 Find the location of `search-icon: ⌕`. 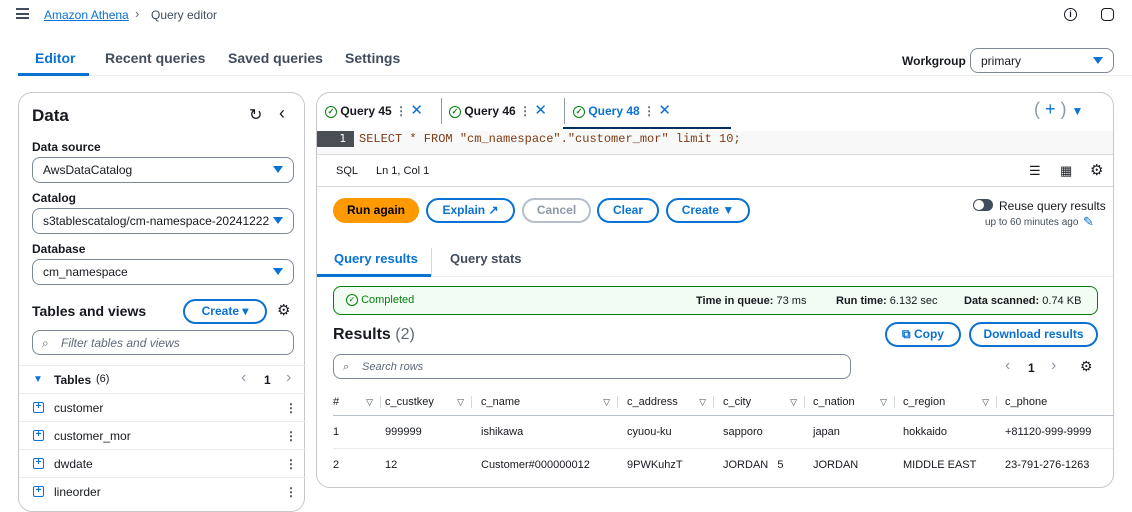

search-icon: ⌕ is located at coordinates (45, 343).